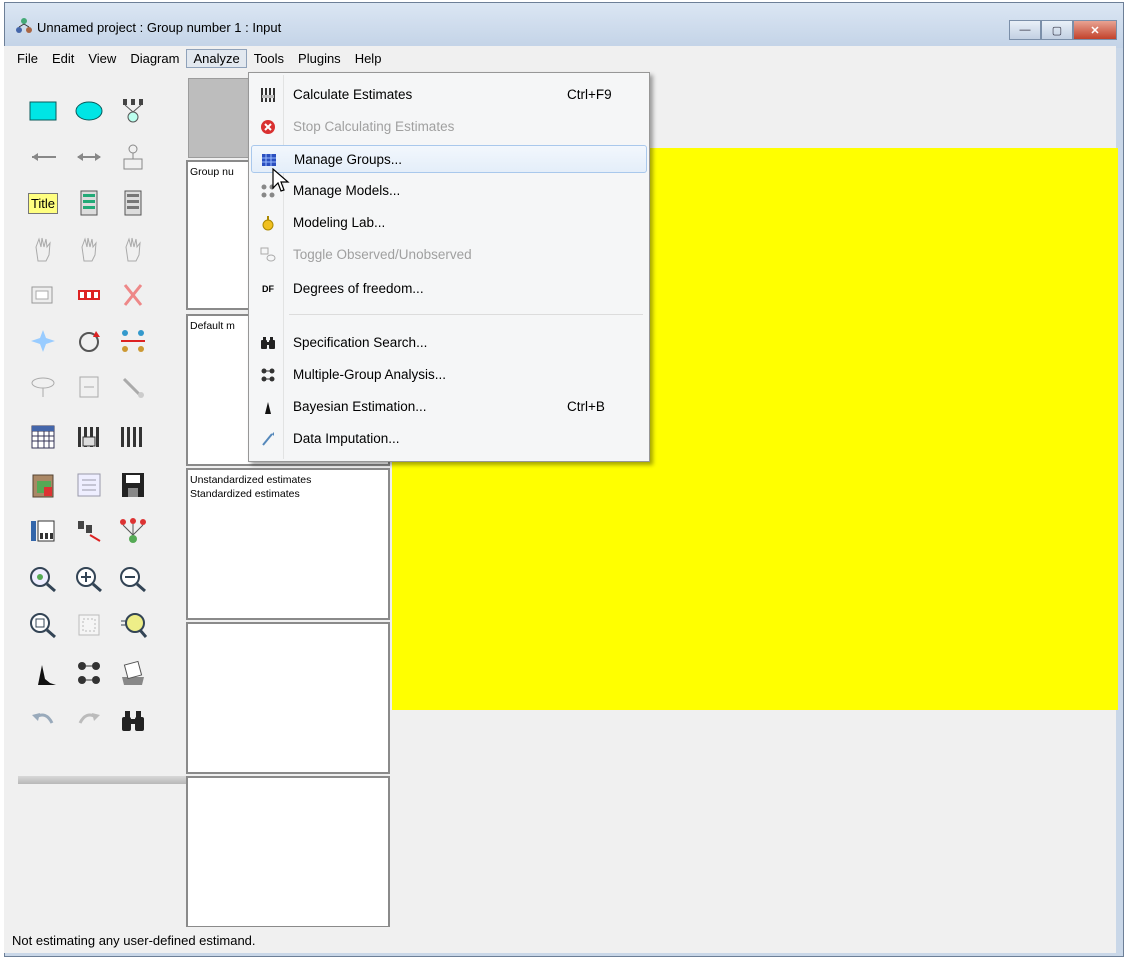  I want to click on menu-separator, so click(466, 314).